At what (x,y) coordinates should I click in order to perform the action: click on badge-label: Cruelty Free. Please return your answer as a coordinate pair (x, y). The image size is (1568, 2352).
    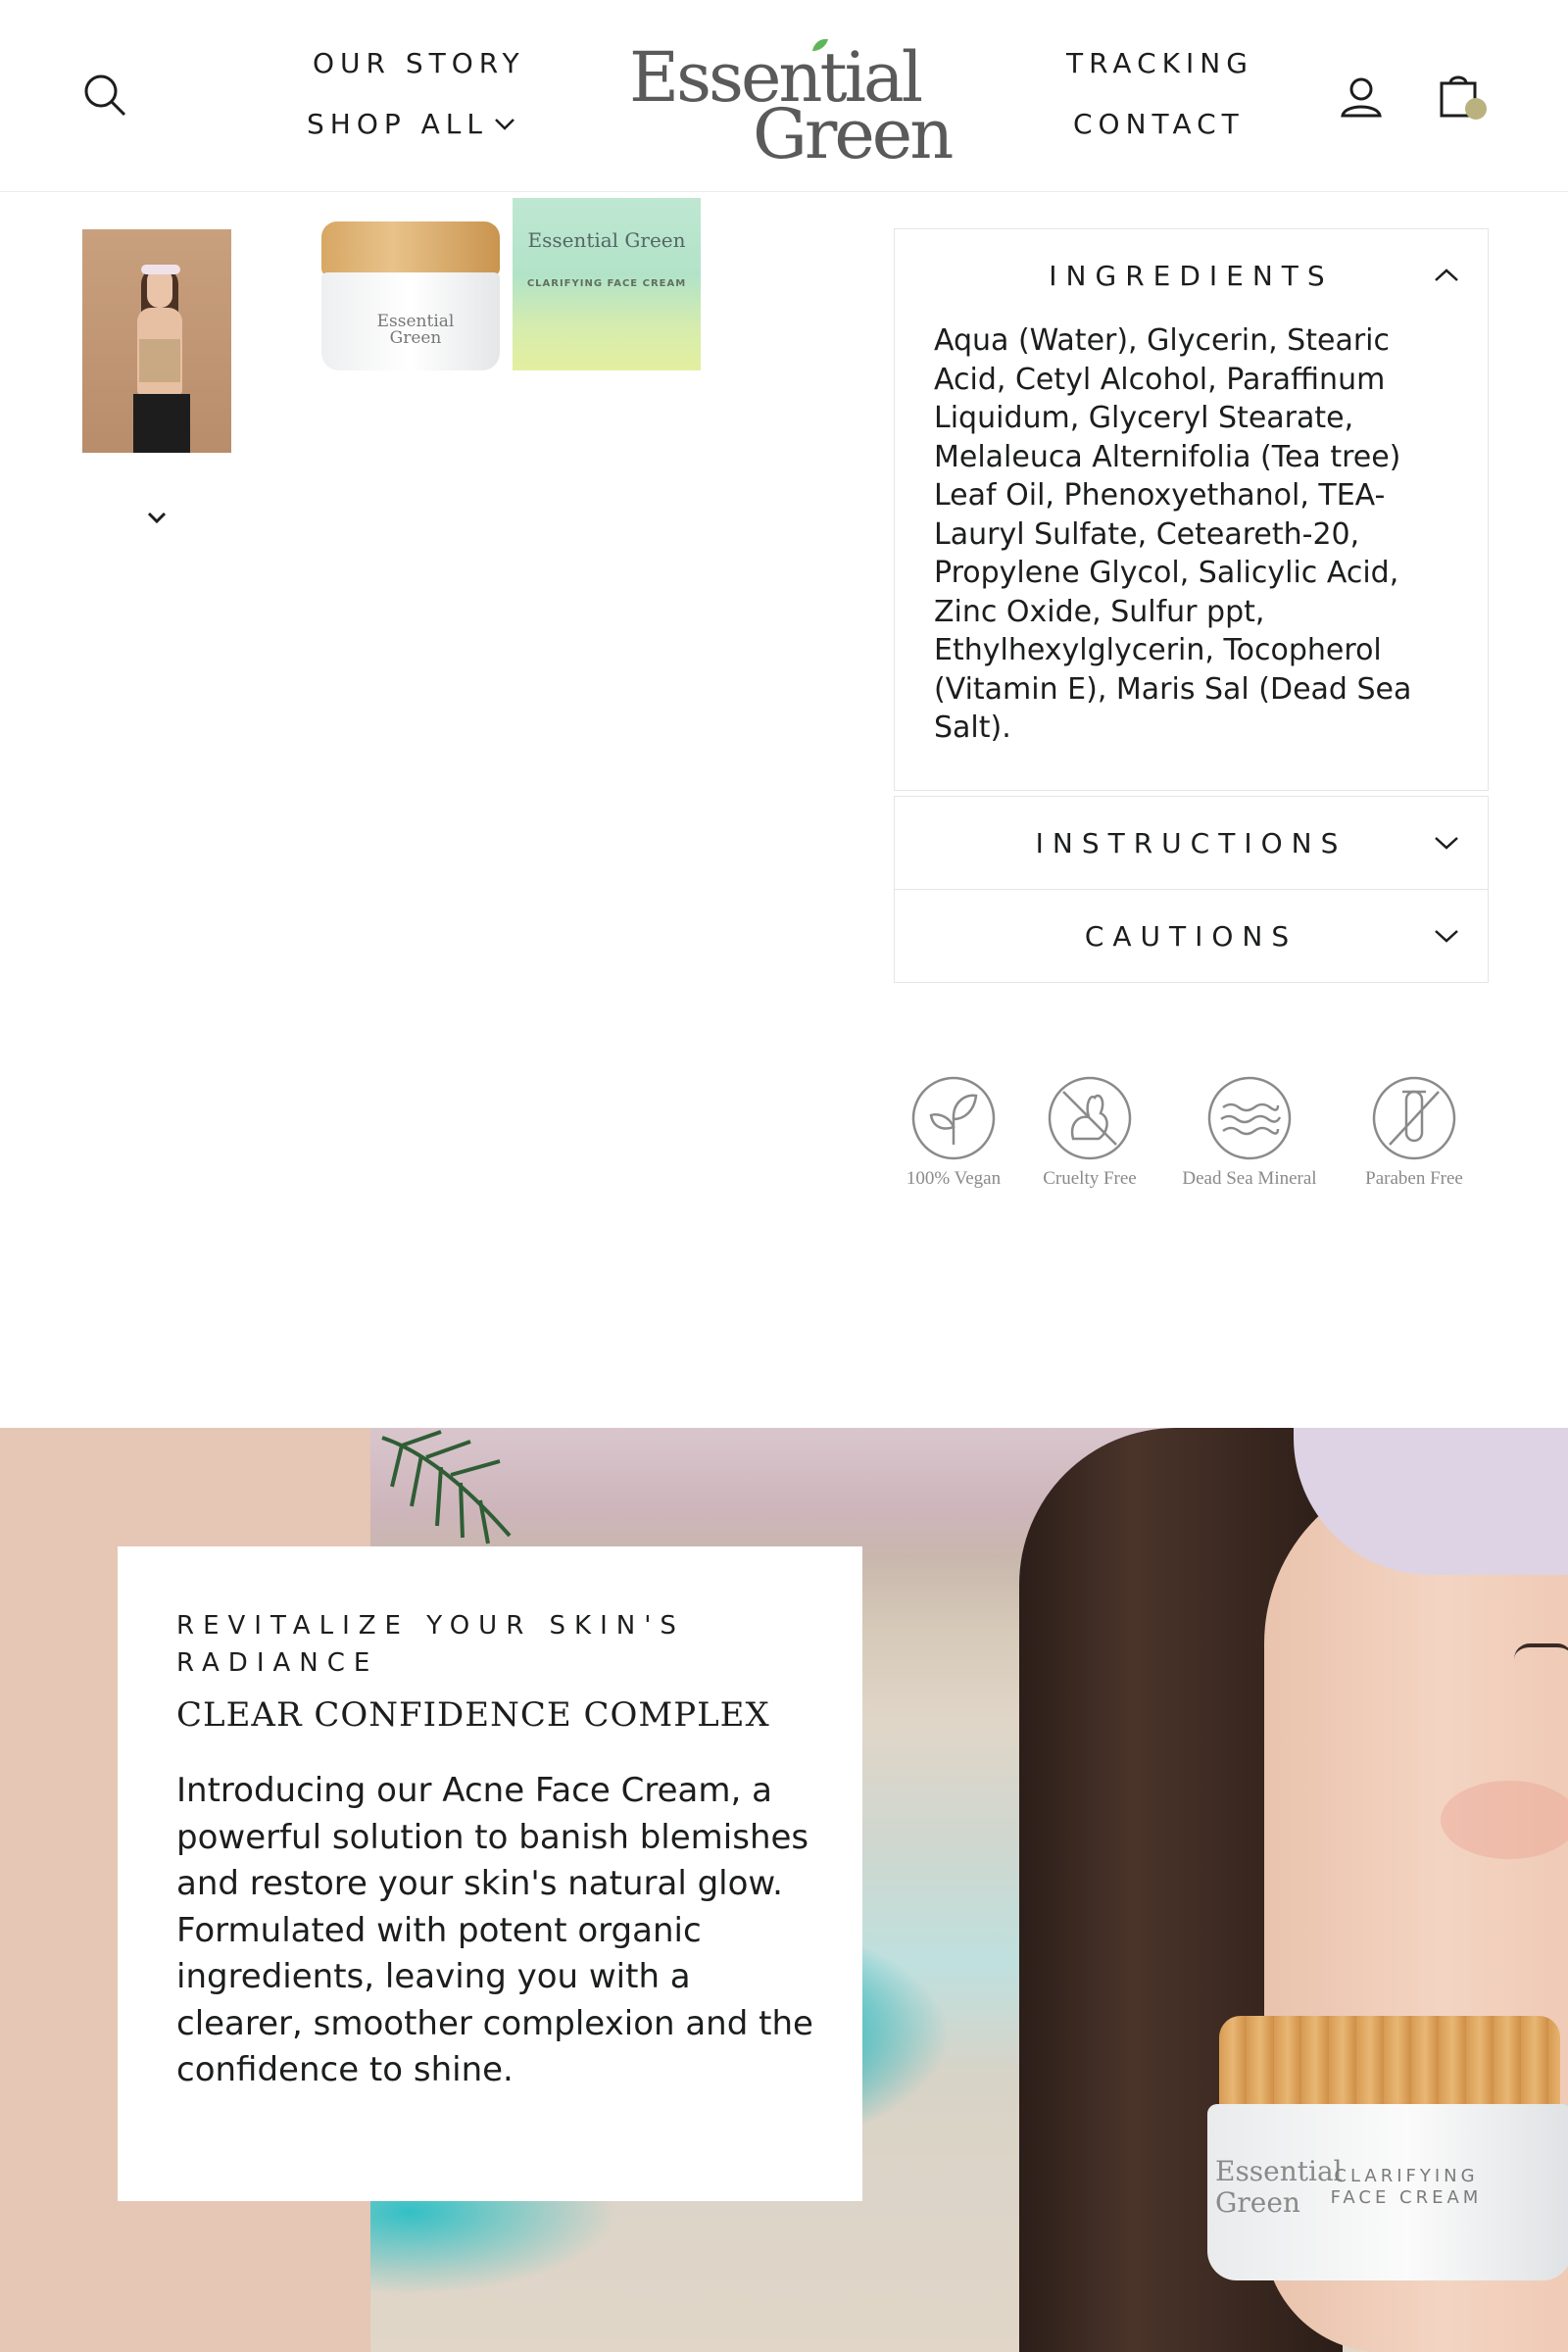
    Looking at the image, I should click on (1090, 1178).